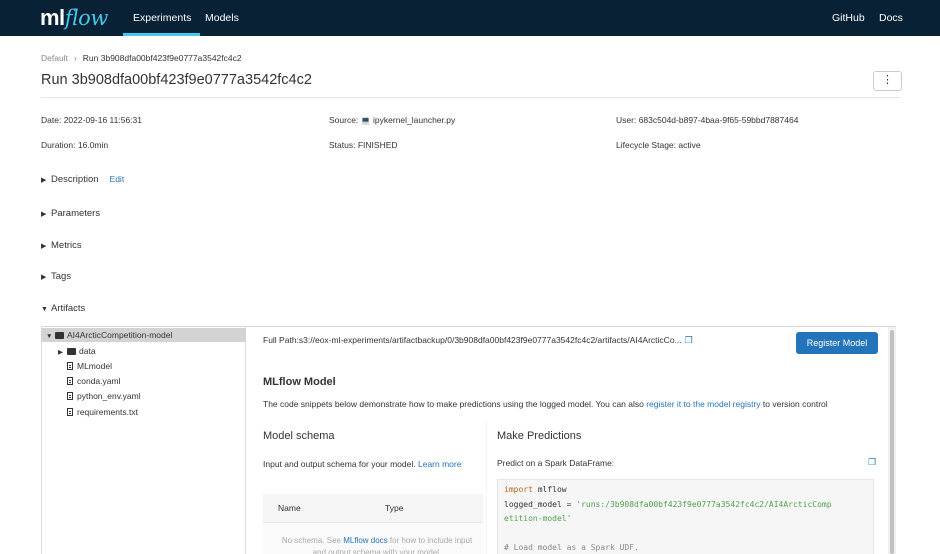 Image resolution: width=940 pixels, height=554 pixels. What do you see at coordinates (414, 120) in the screenshot?
I see `source-link: ipykernel_launcher.py` at bounding box center [414, 120].